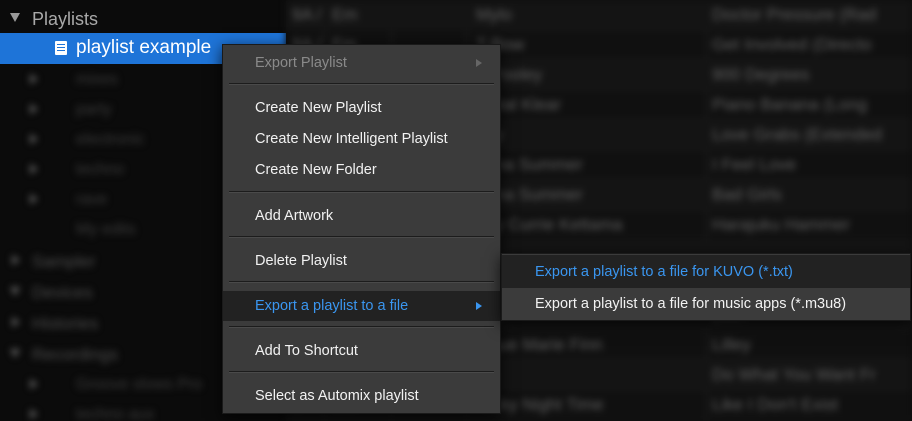 This screenshot has height=421, width=912. What do you see at coordinates (345, 14) in the screenshot?
I see `table-cell-key-name: Em` at bounding box center [345, 14].